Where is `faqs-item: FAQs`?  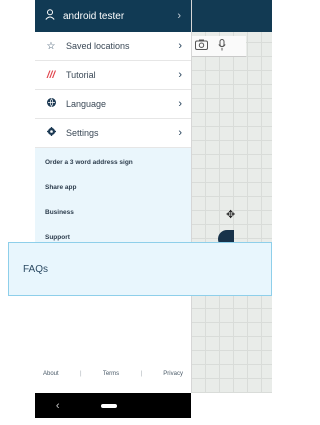
faqs-item: FAQs is located at coordinates (140, 269).